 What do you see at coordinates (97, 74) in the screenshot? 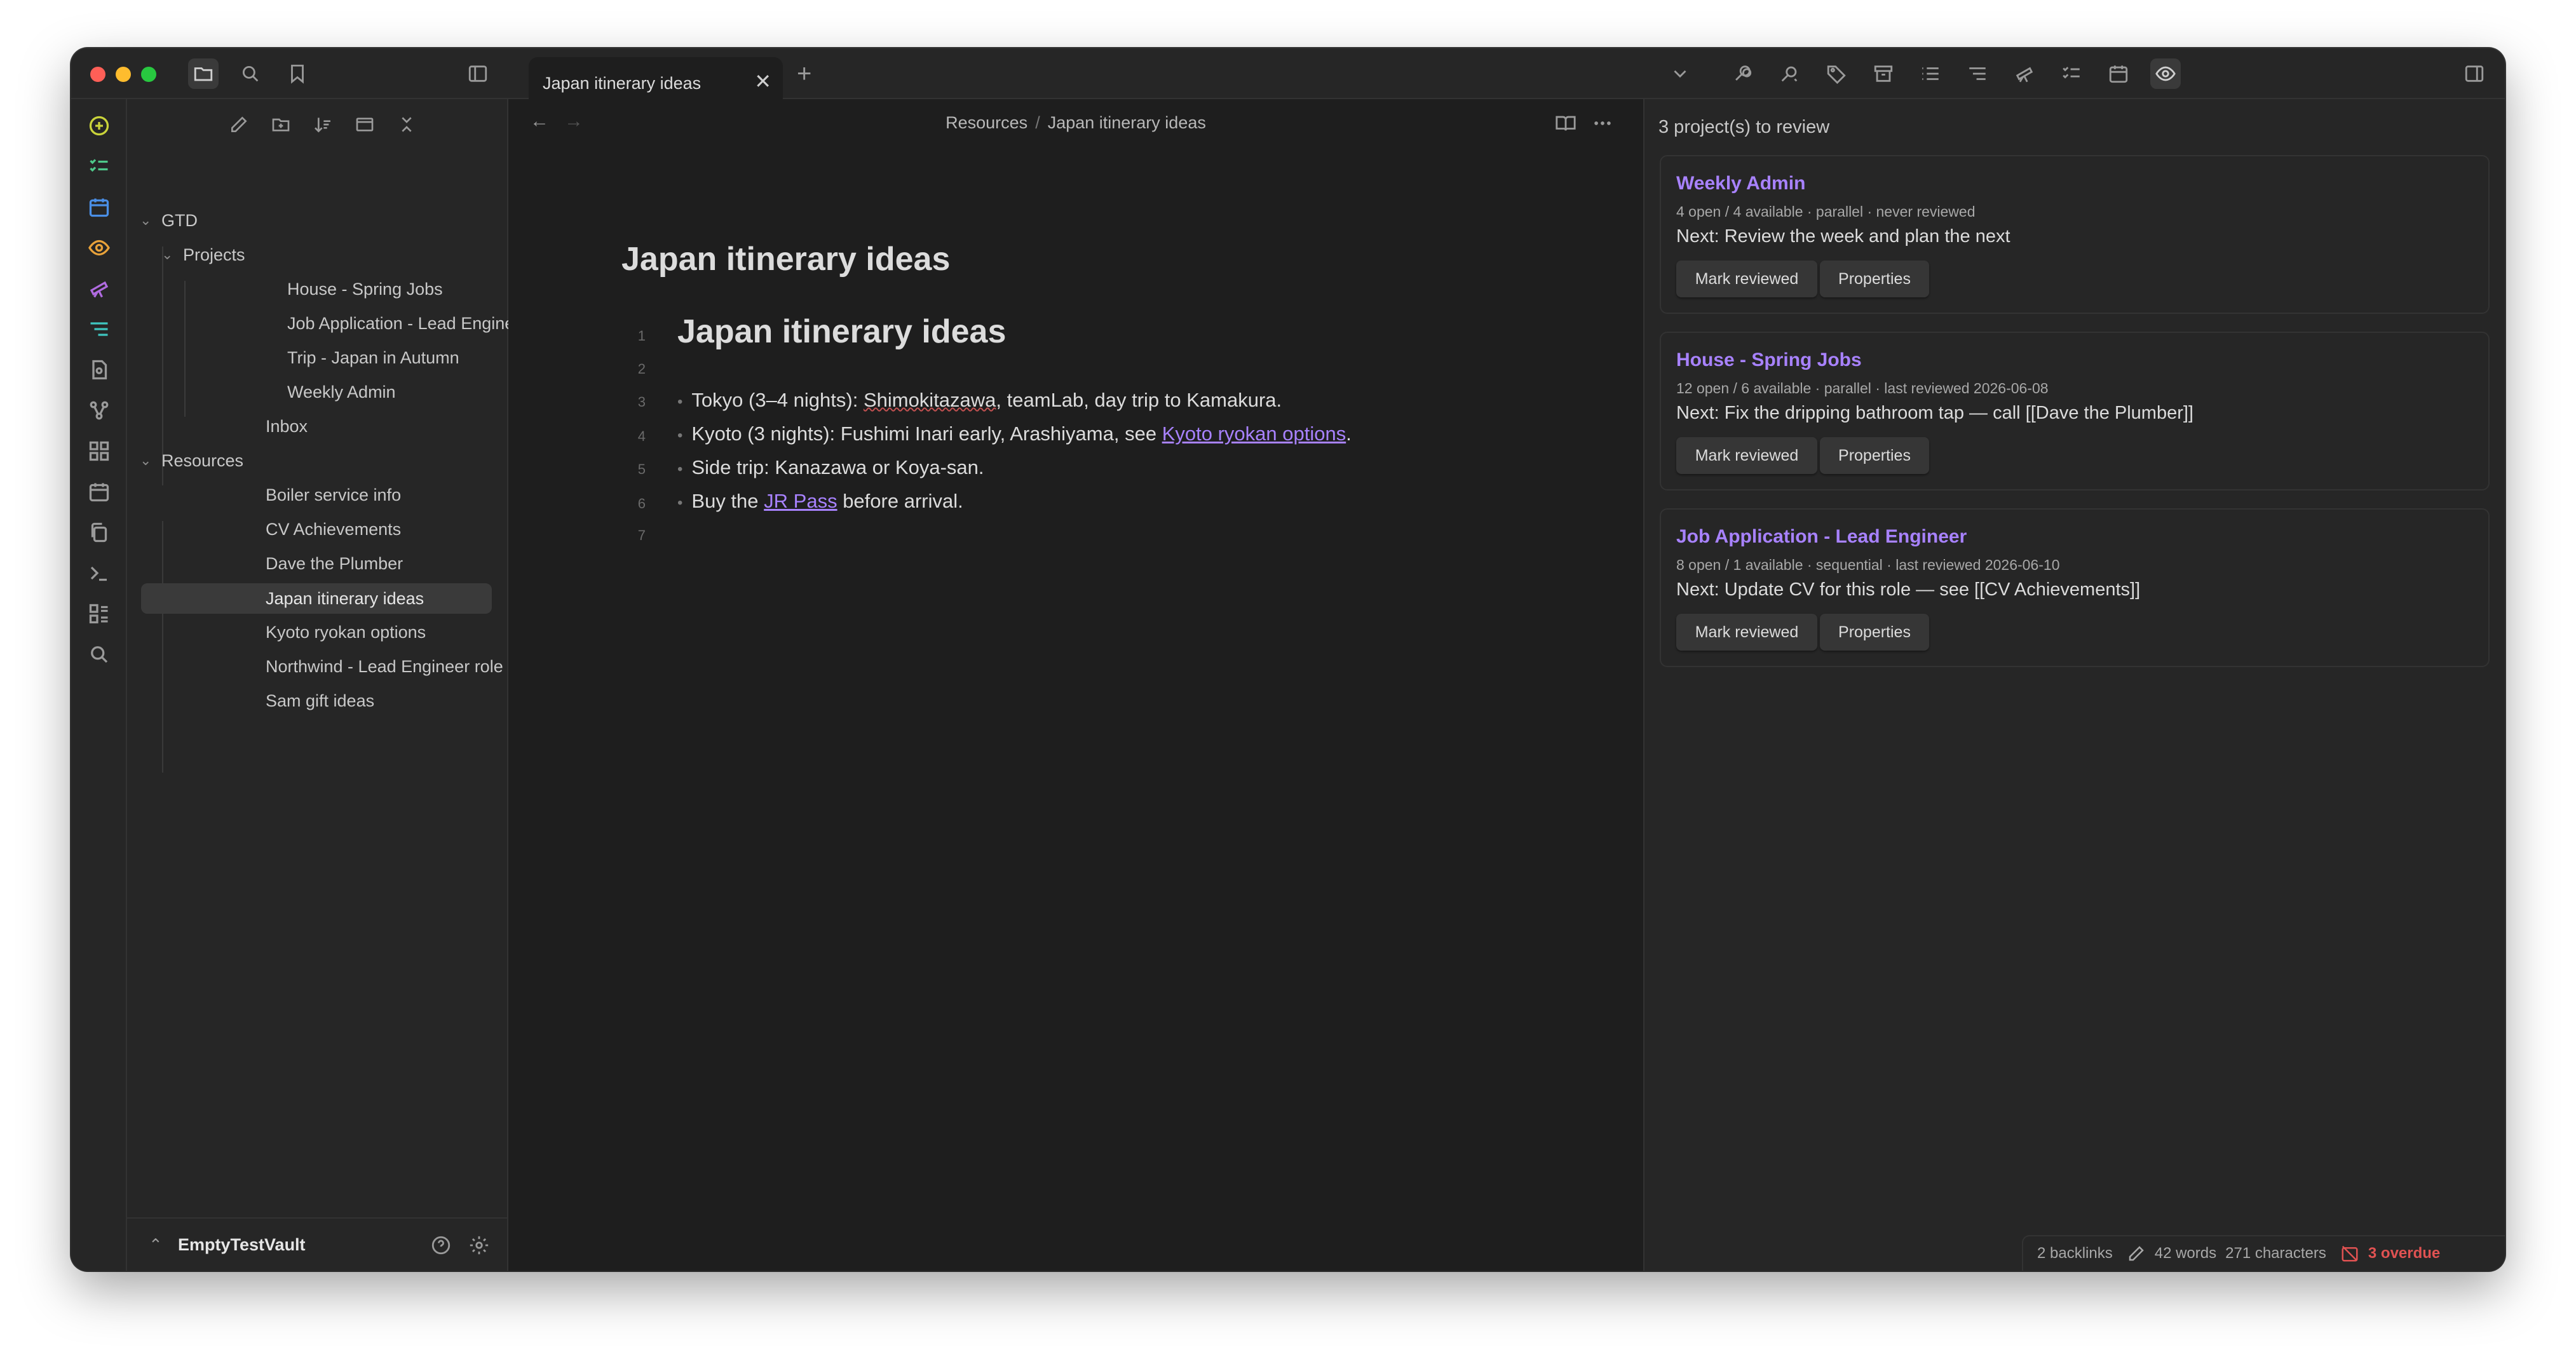
I see `close-window-button` at bounding box center [97, 74].